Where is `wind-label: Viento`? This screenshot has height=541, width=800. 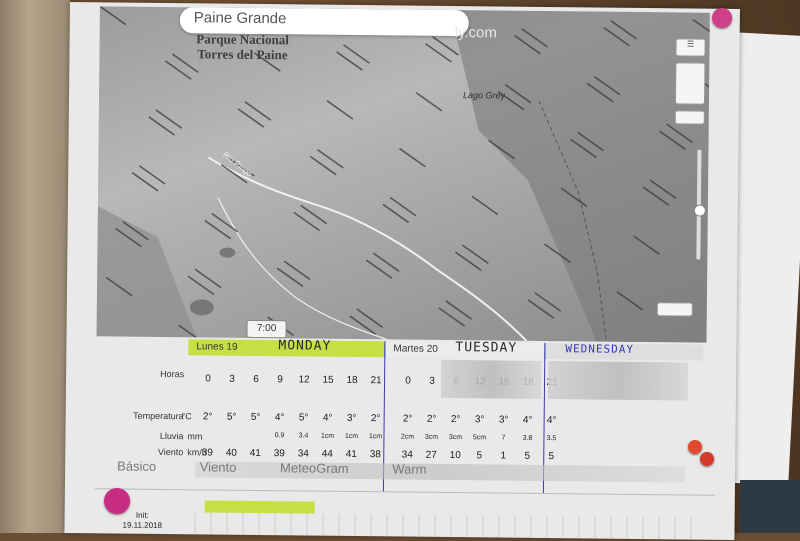
wind-label: Viento is located at coordinates (139, 451).